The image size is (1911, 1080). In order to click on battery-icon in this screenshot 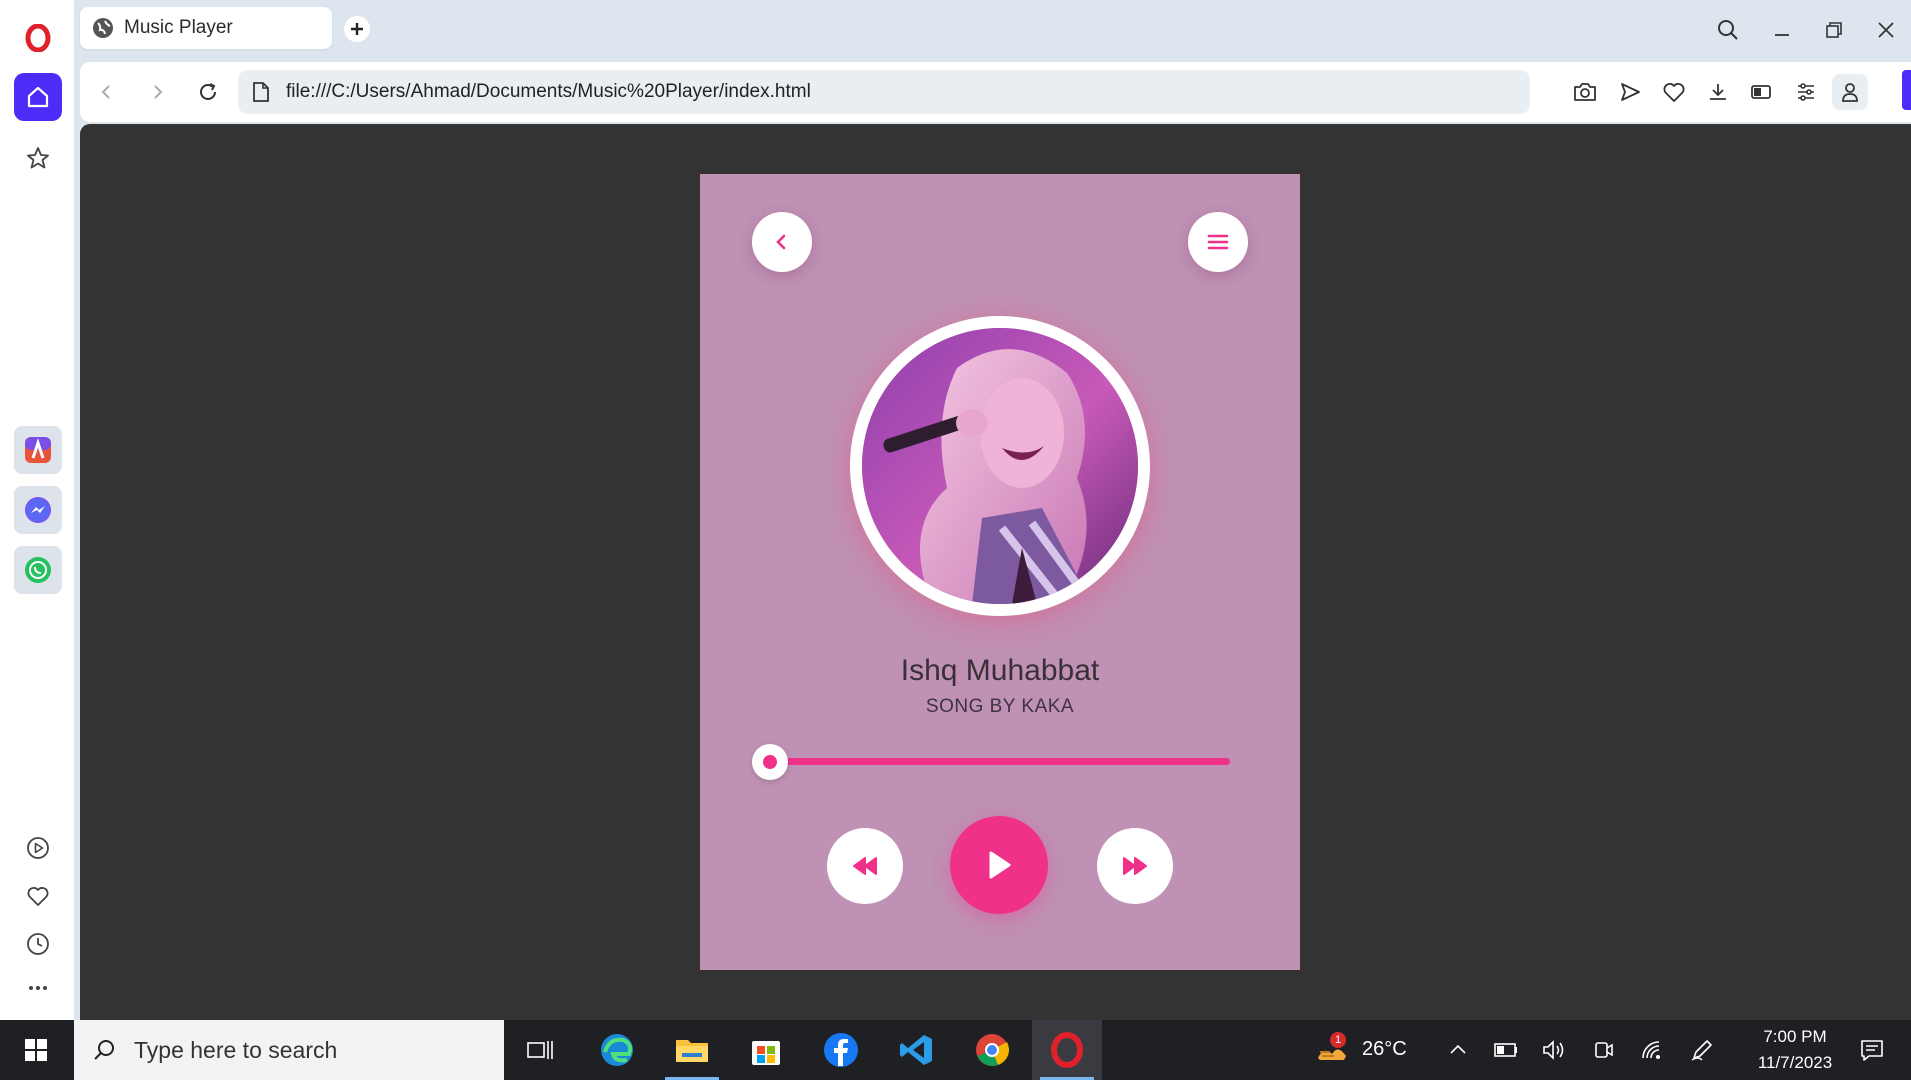, I will do `click(1761, 92)`.